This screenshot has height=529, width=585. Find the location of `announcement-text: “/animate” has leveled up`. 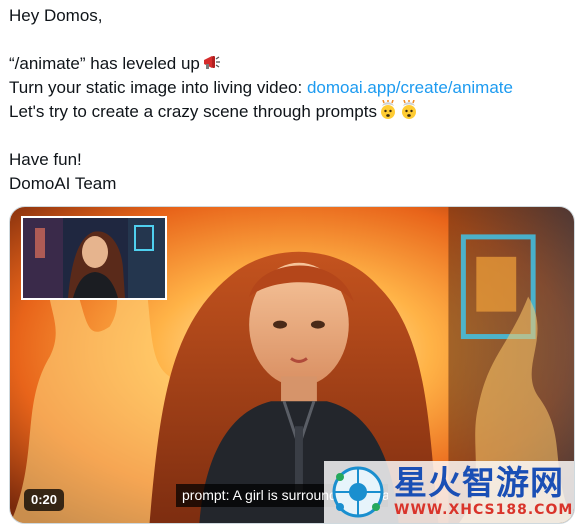

announcement-text: “/animate” has leveled up is located at coordinates (104, 63).